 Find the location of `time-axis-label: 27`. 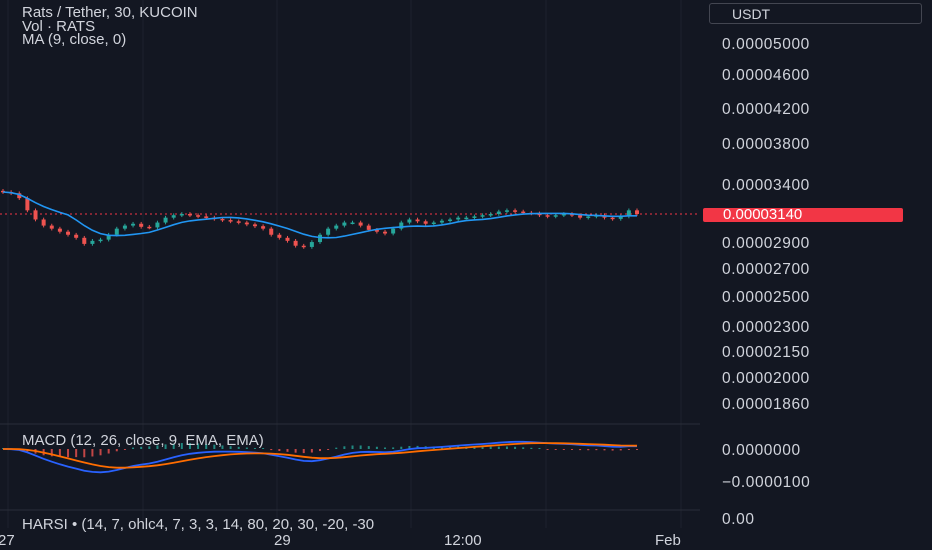

time-axis-label: 27 is located at coordinates (7, 540).